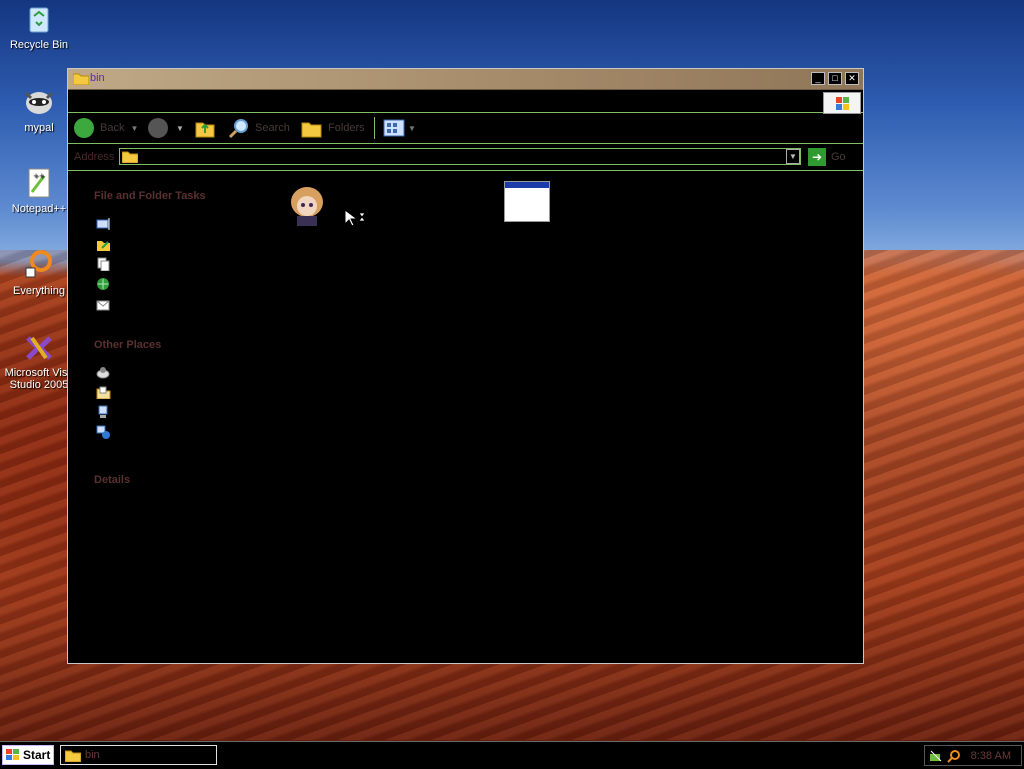 The height and width of the screenshot is (769, 1024). What do you see at coordinates (827, 157) in the screenshot?
I see `go-button: ➜ Go` at bounding box center [827, 157].